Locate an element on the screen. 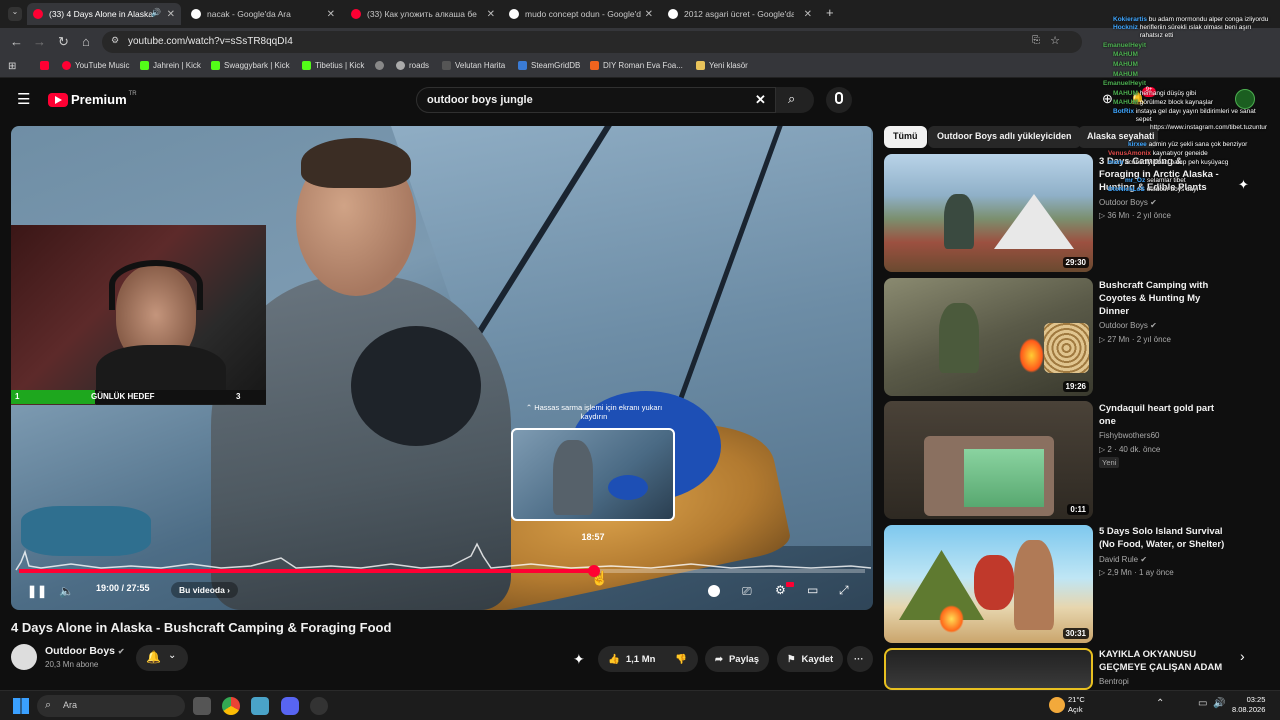 This screenshot has height=720, width=1280. install-app-icon: ⎘ is located at coordinates (1036, 40).